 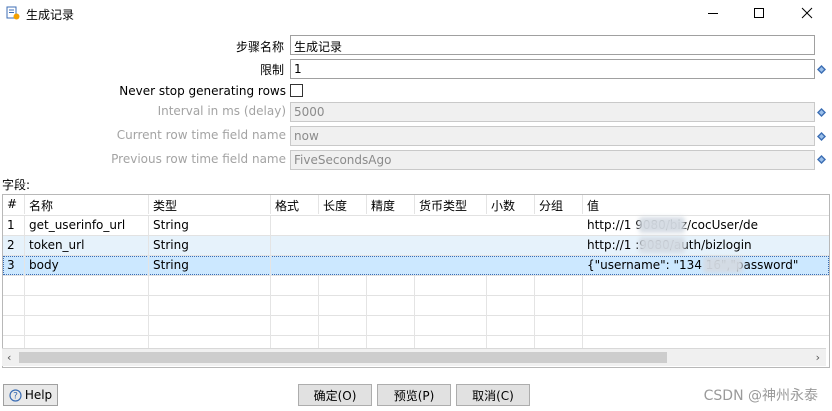 I want to click on close-button, so click(x=807, y=13).